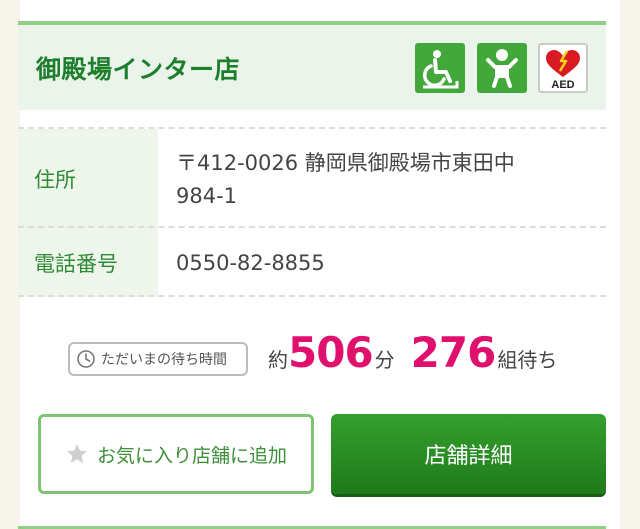 This screenshot has height=529, width=640. What do you see at coordinates (527, 360) in the screenshot?
I see `wait-groups-unit: 組待ち` at bounding box center [527, 360].